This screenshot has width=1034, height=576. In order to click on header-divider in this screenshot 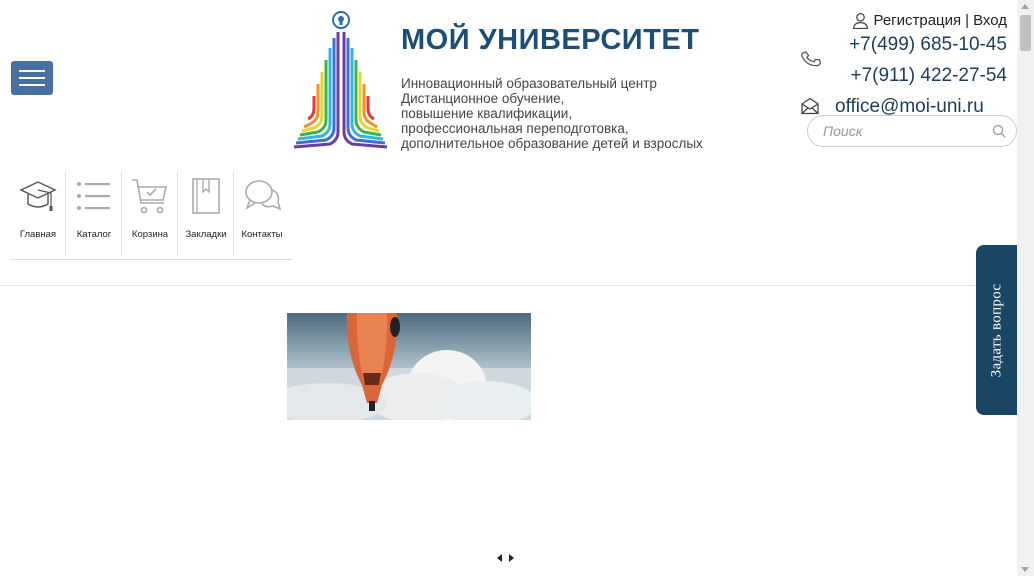, I will do `click(508, 285)`.